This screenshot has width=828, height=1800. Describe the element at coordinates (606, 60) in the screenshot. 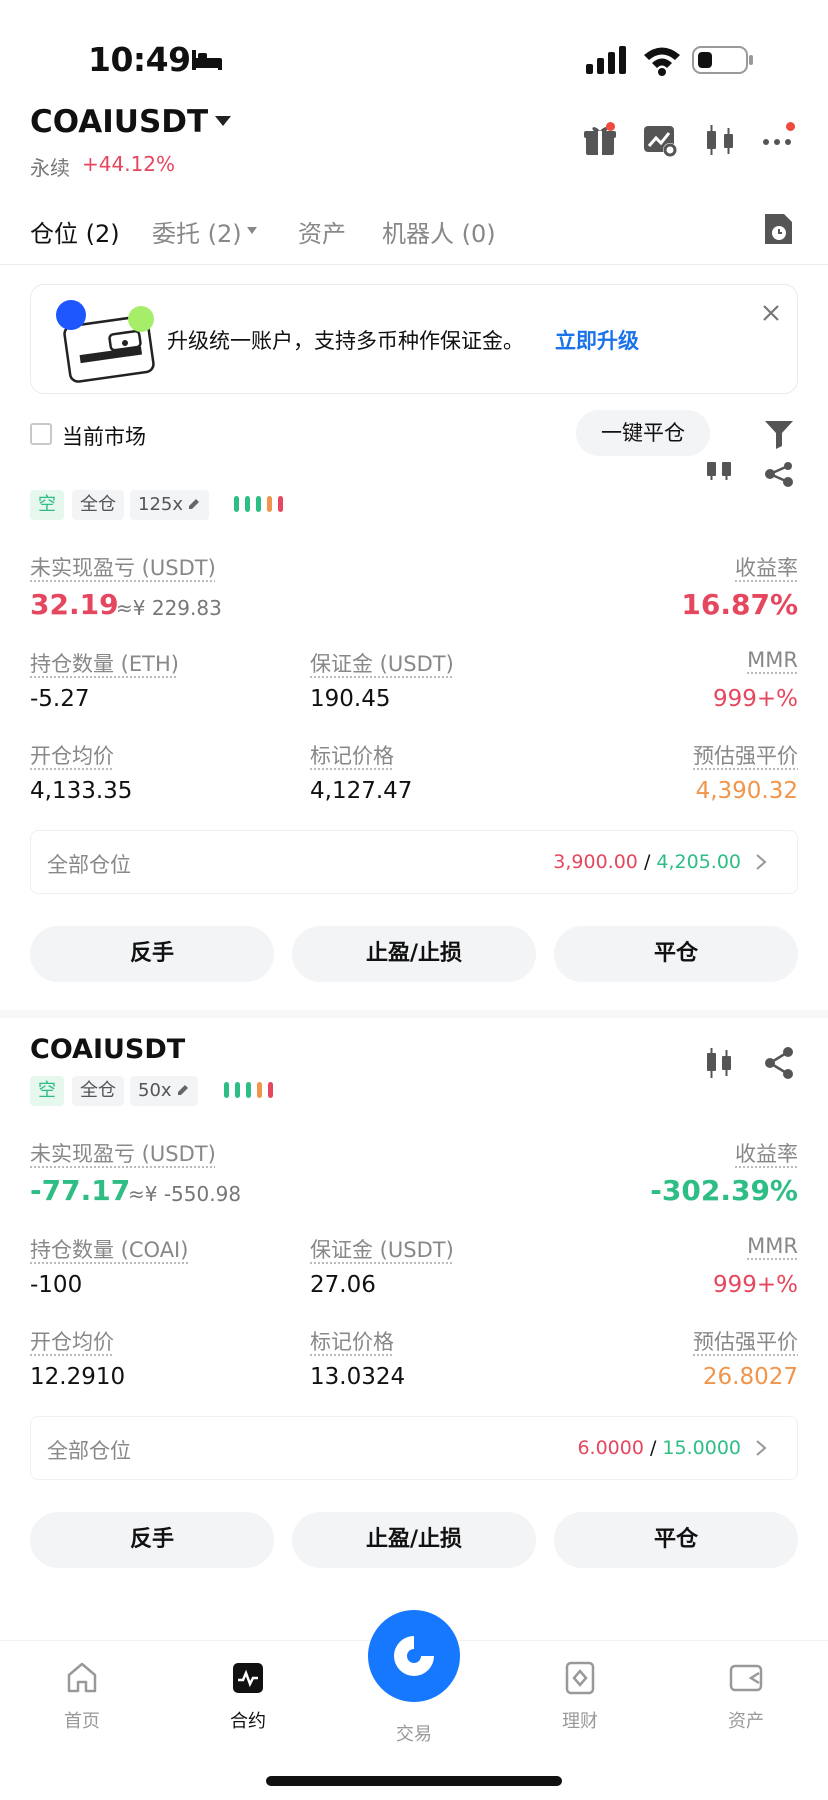

I see `cellular-signal-icon` at that location.